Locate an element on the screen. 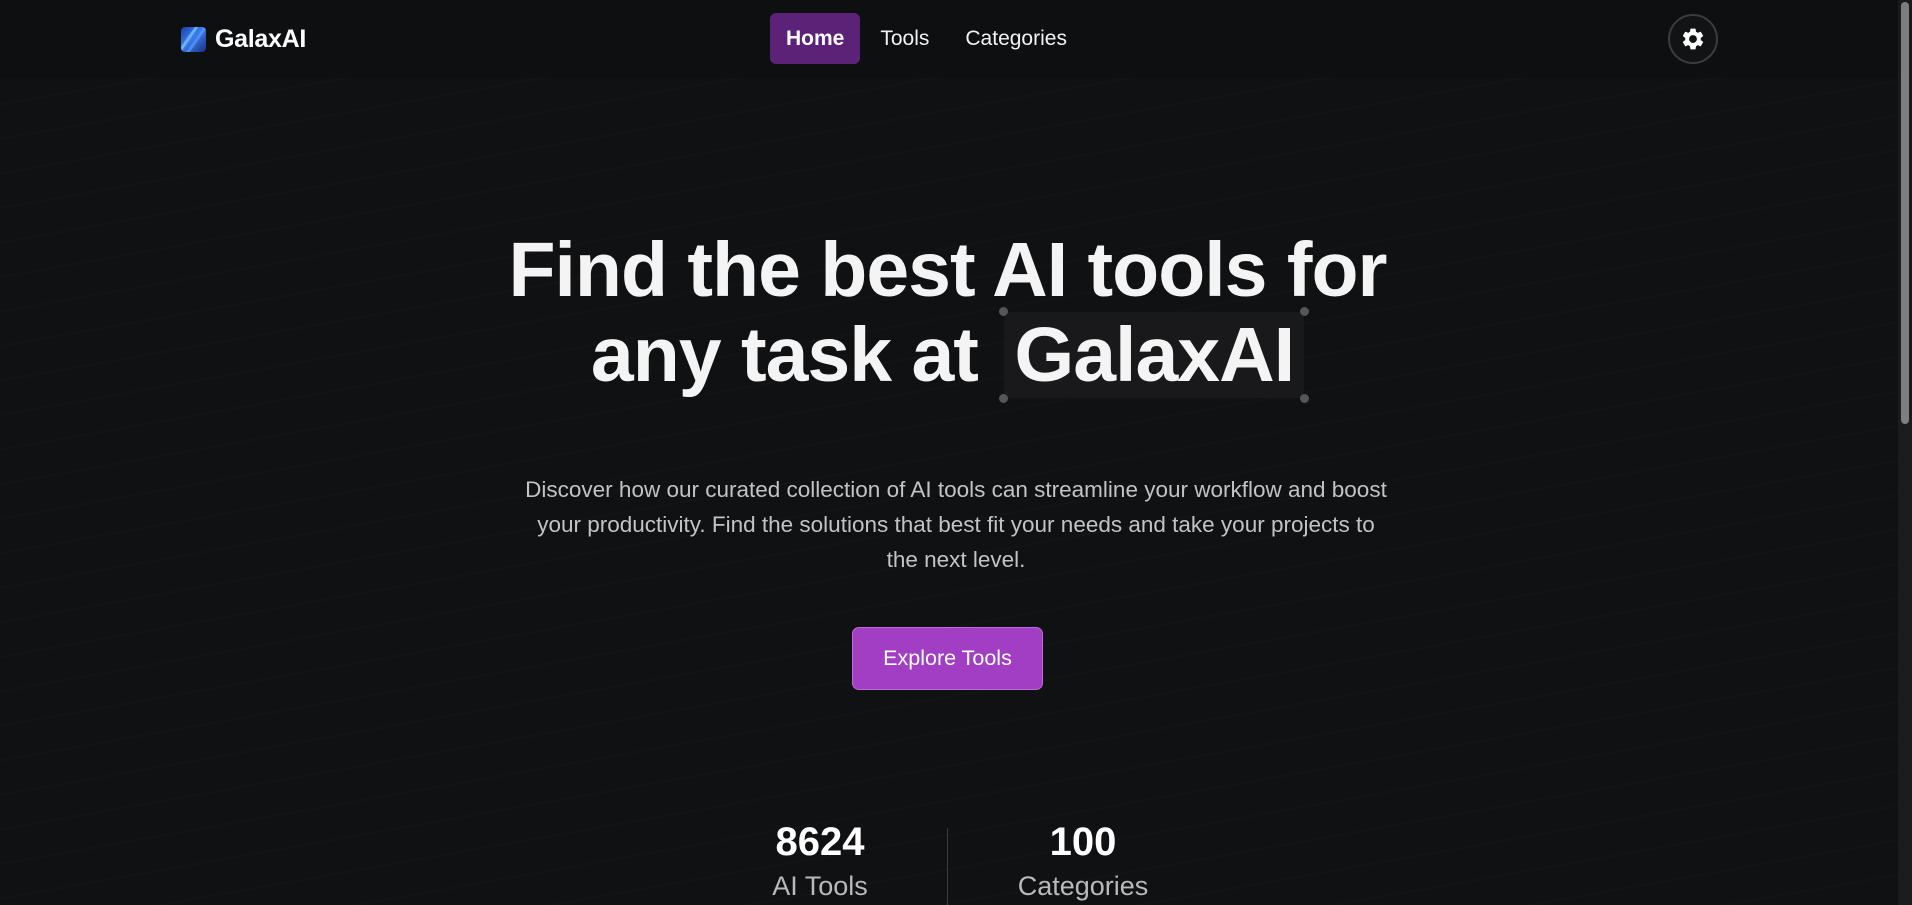 The height and width of the screenshot is (905, 1912). nav-link-home: Home is located at coordinates (815, 38).